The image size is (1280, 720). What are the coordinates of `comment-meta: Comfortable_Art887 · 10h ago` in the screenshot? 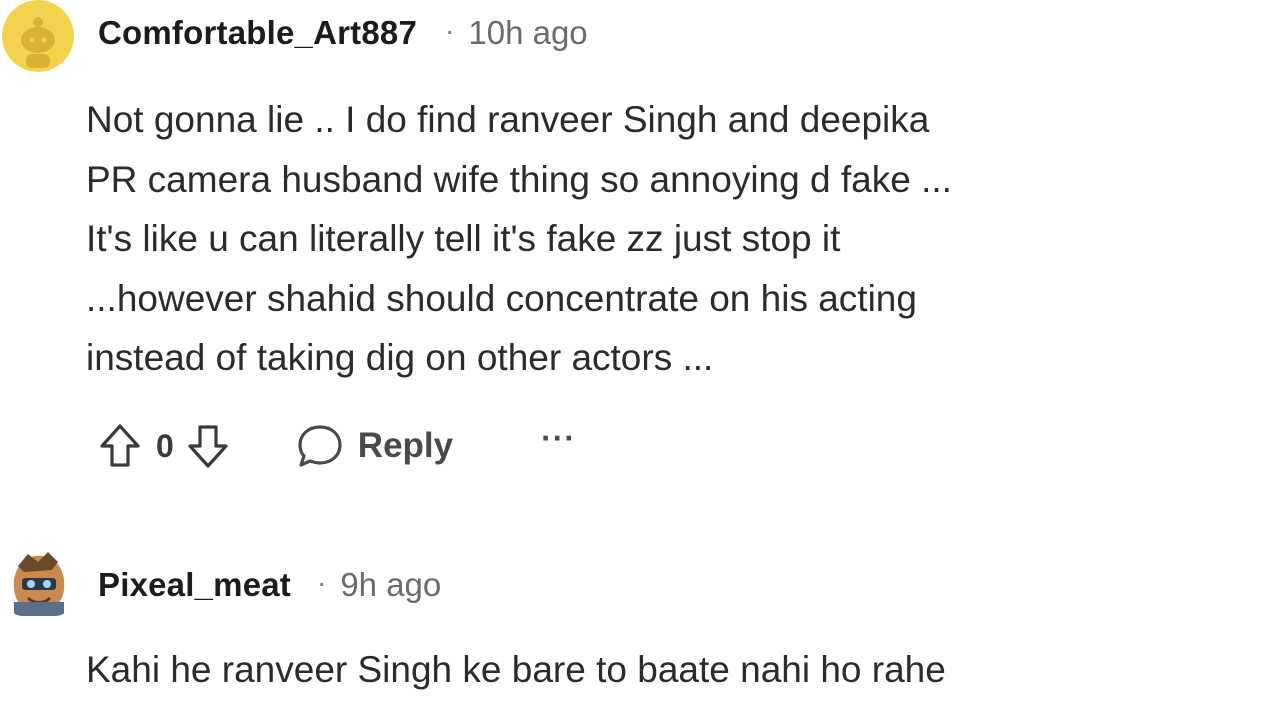 It's located at (343, 33).